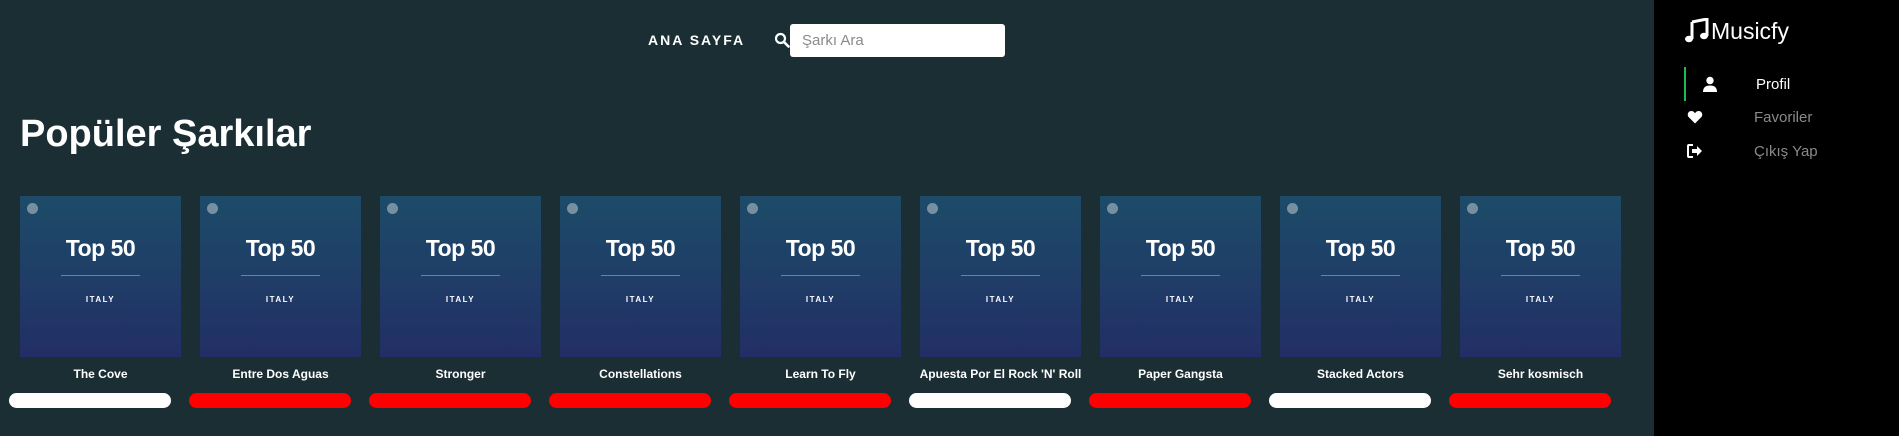  What do you see at coordinates (1776, 218) in the screenshot?
I see `sidebar: Musicfy Profil Favoriler Çıkış Yap` at bounding box center [1776, 218].